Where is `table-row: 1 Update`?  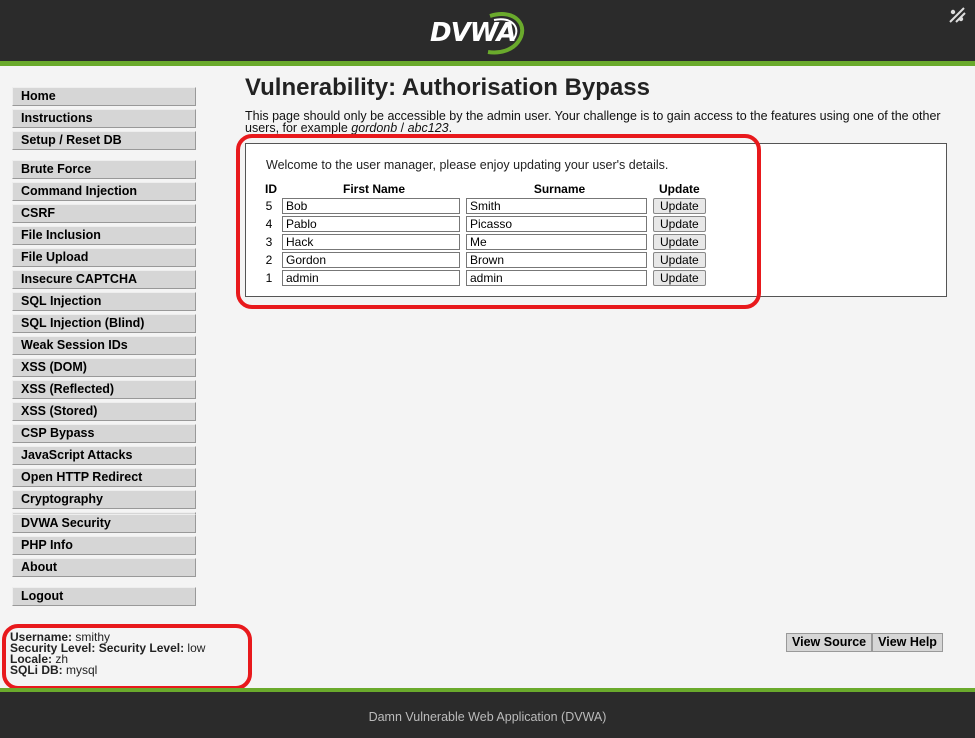 table-row: 1 Update is located at coordinates (483, 278).